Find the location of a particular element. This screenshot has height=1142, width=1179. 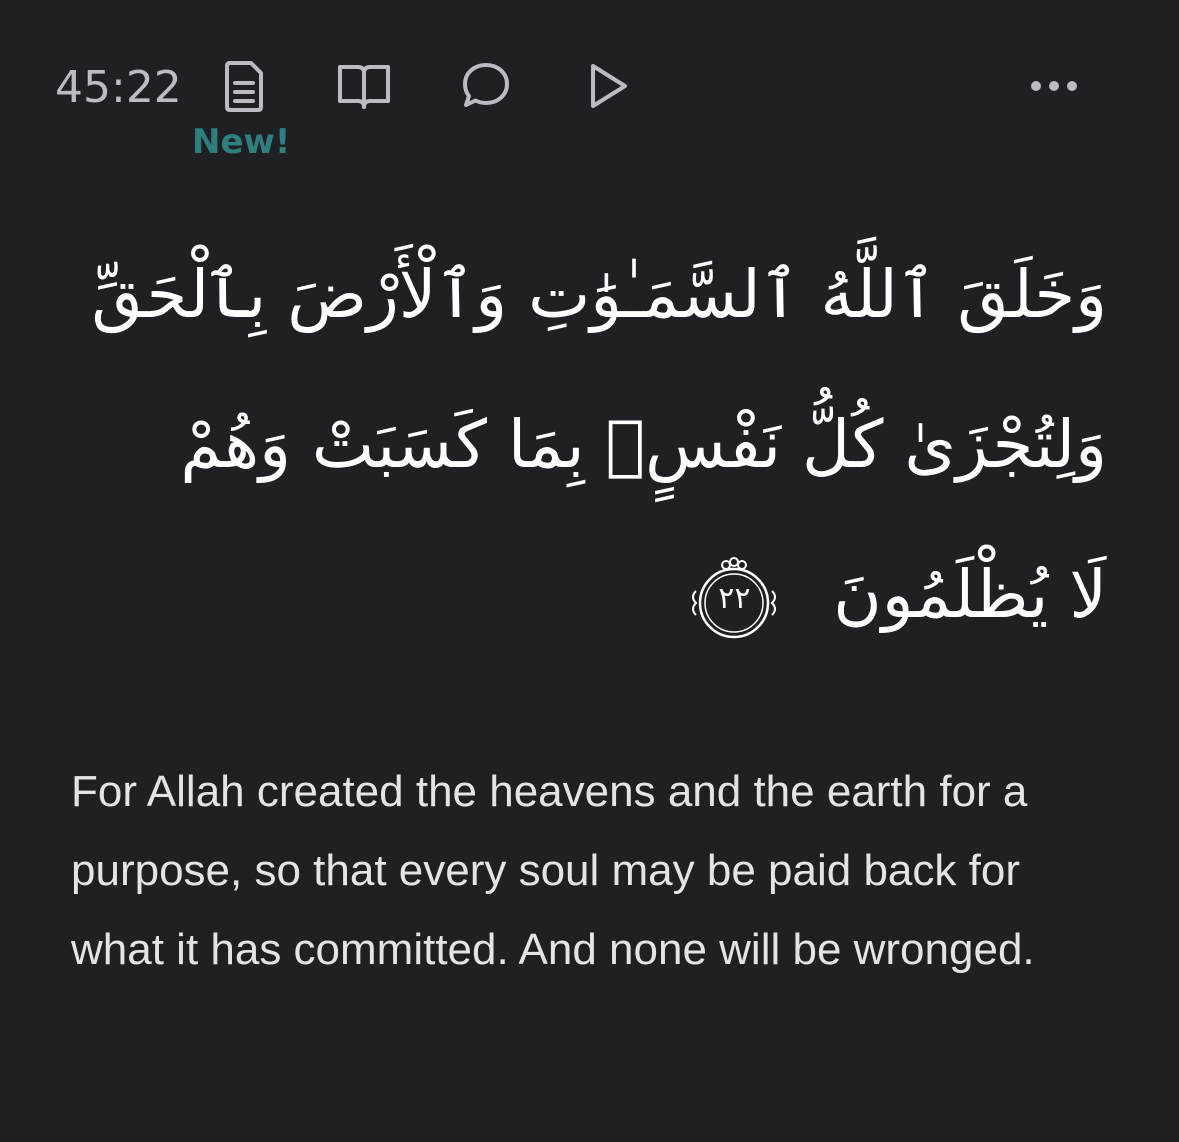

chat-bubble-icon is located at coordinates (486, 86).